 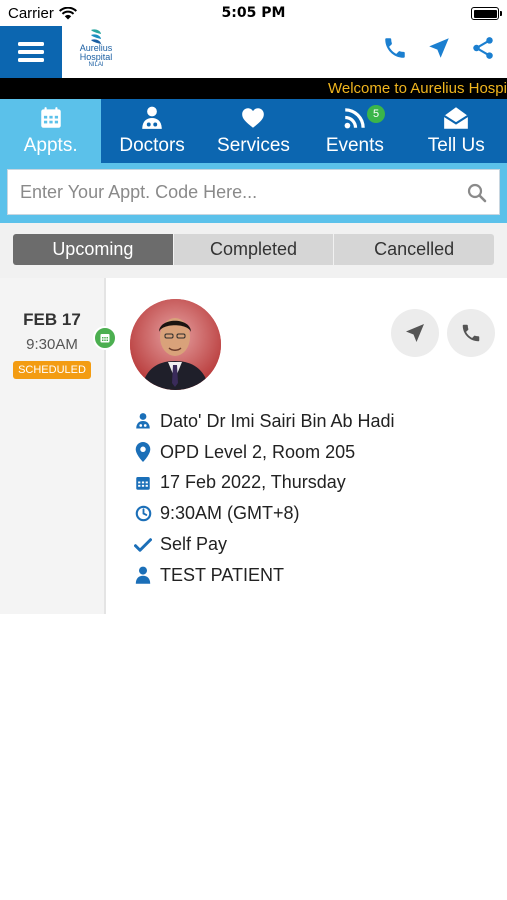 What do you see at coordinates (222, 574) in the screenshot?
I see `patient-text: TEST PATIENT` at bounding box center [222, 574].